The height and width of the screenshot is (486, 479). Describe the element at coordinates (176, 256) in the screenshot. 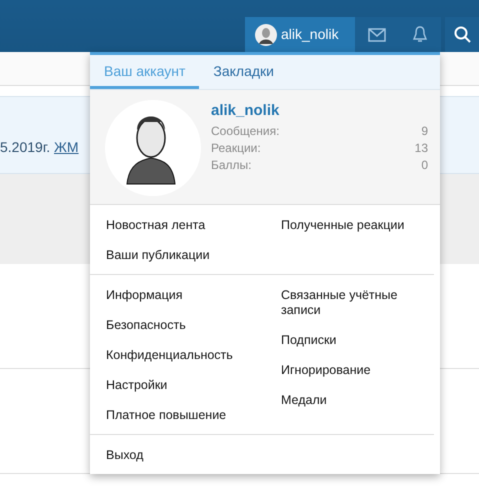

I see `menu-link: Ваши публикации` at that location.